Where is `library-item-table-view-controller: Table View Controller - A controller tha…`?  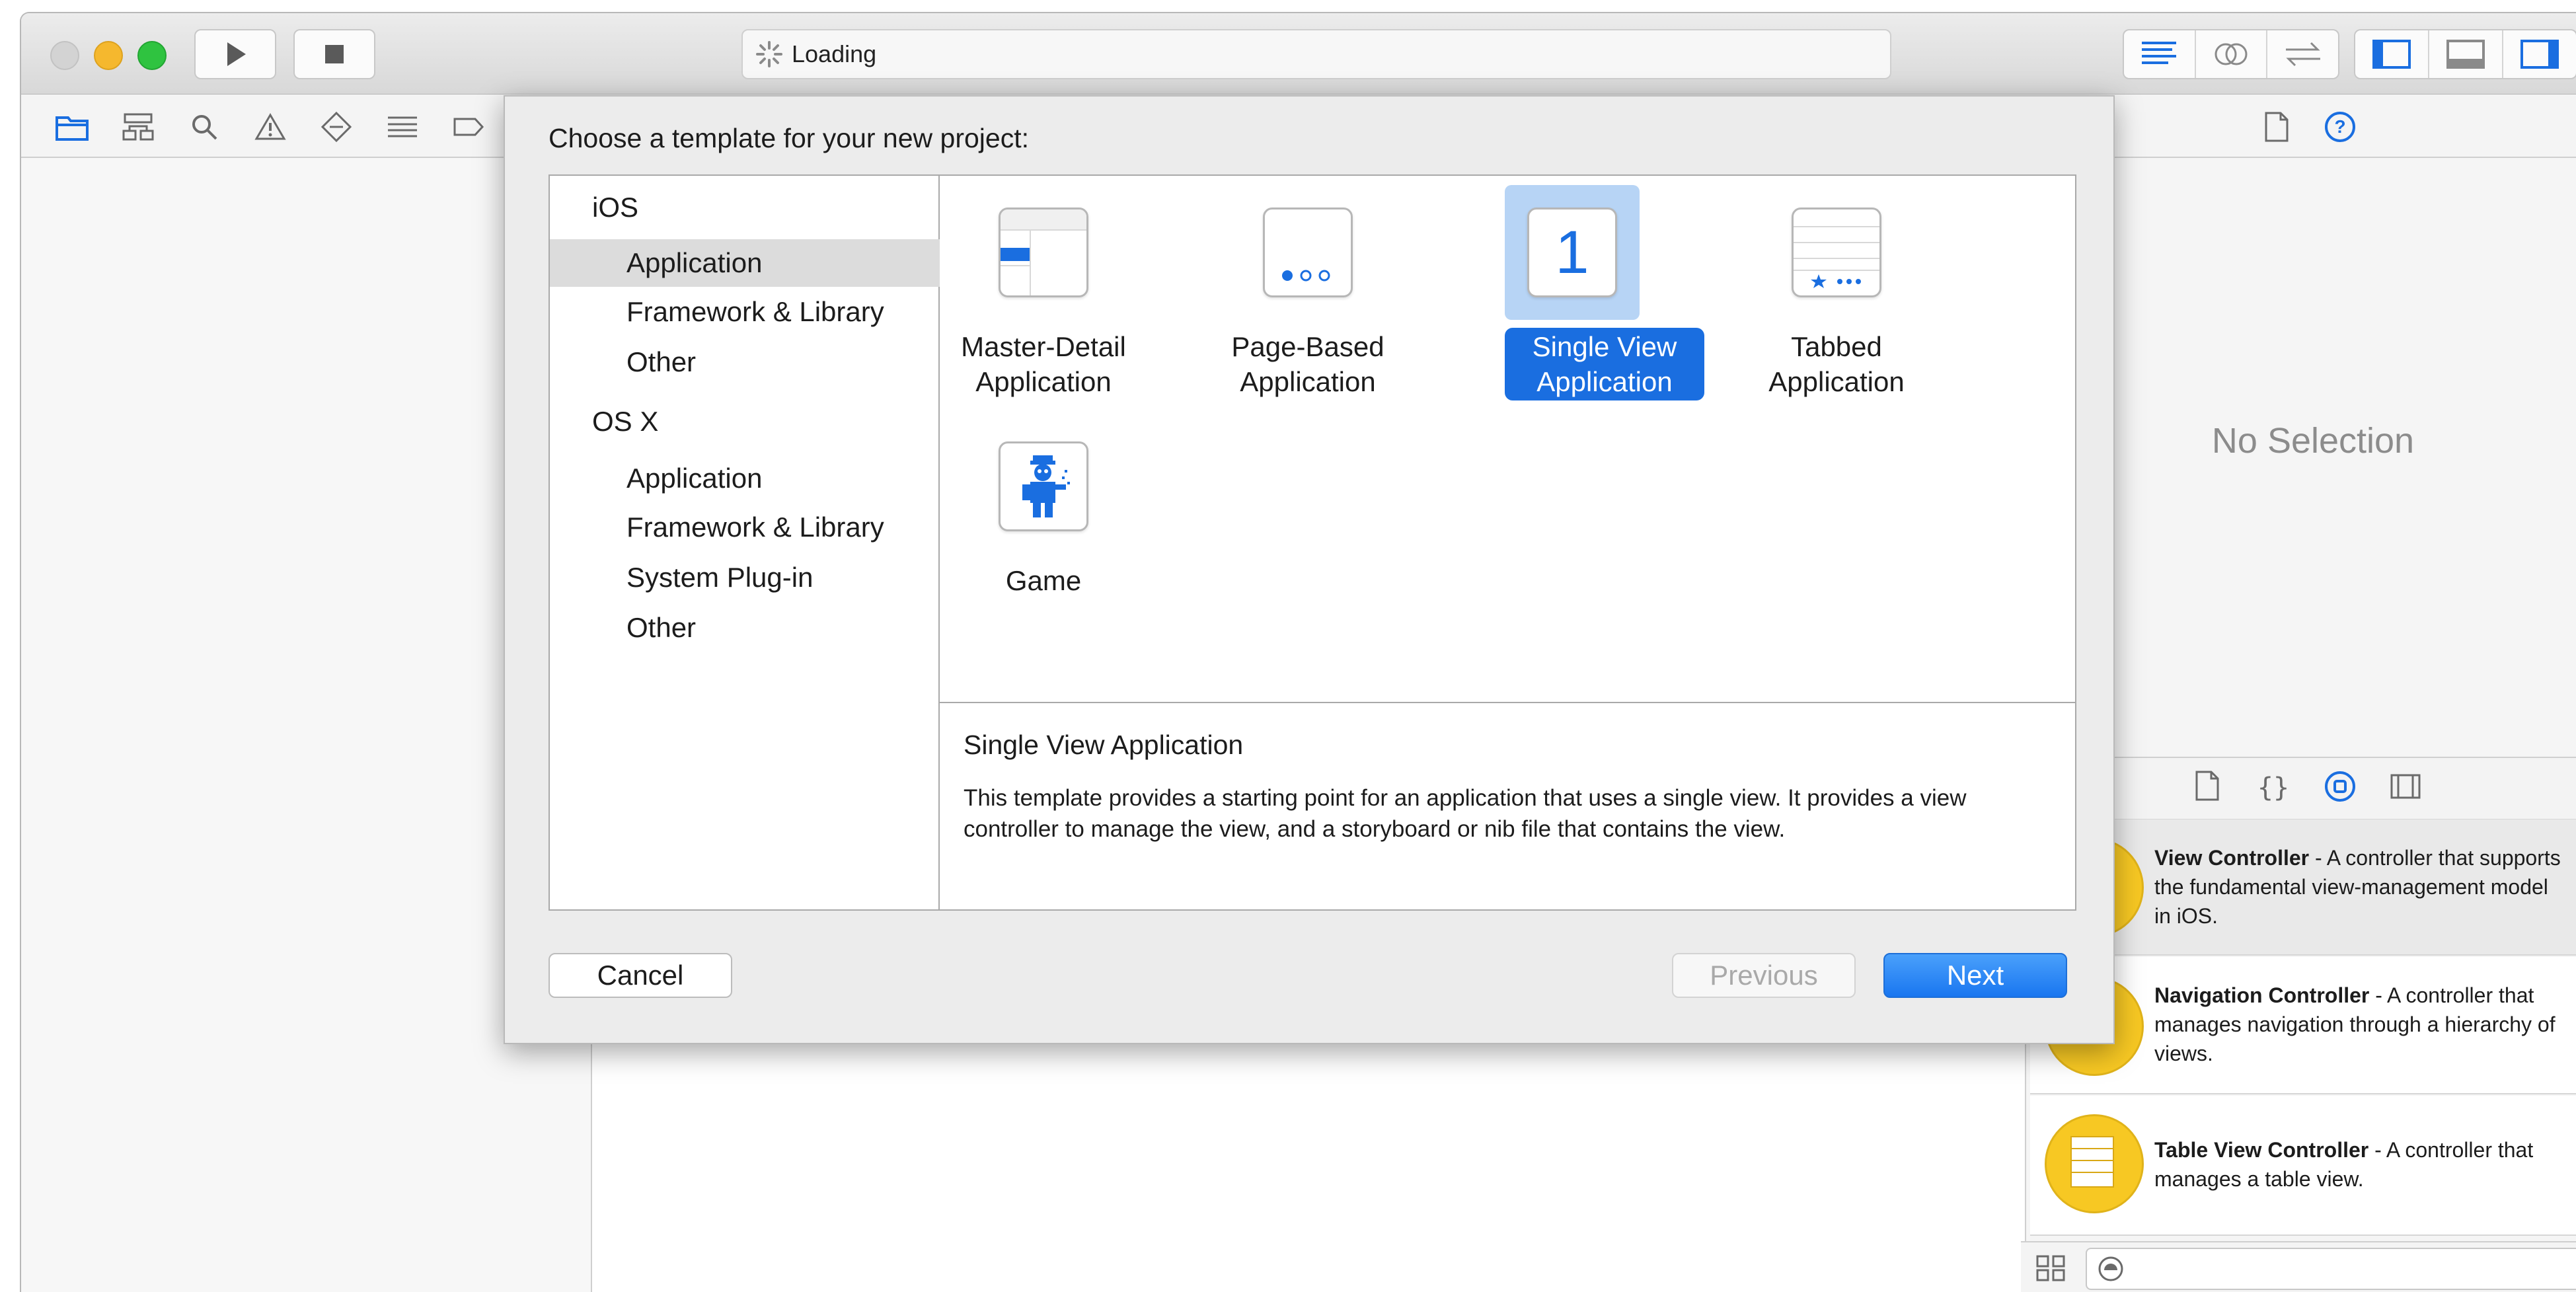 library-item-table-view-controller: Table View Controller - A controller tha… is located at coordinates (2303, 1166).